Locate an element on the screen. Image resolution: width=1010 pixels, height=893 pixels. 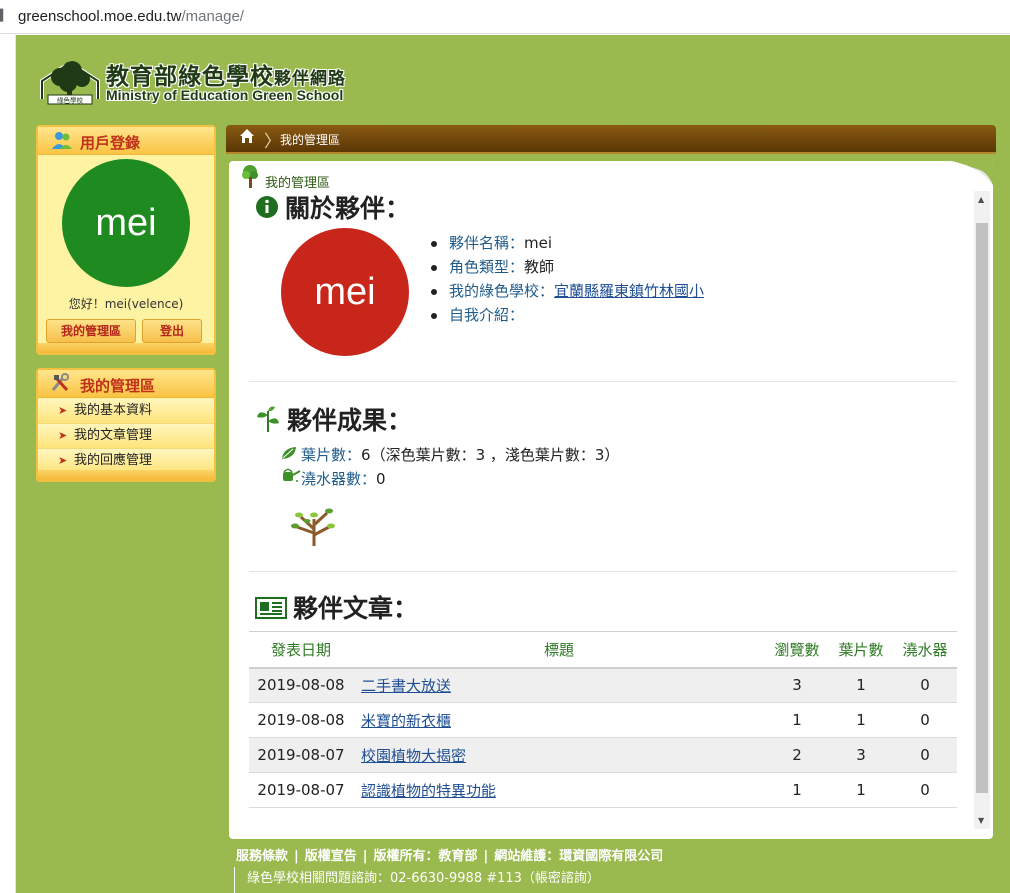
table-header-row: 發表日期 標題 瀏覽數 葉片數 澆水器 is located at coordinates (603, 650).